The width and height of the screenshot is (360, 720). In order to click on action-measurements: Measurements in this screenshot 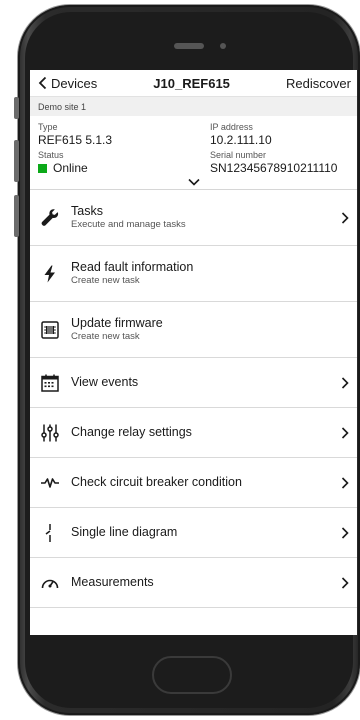, I will do `click(193, 583)`.